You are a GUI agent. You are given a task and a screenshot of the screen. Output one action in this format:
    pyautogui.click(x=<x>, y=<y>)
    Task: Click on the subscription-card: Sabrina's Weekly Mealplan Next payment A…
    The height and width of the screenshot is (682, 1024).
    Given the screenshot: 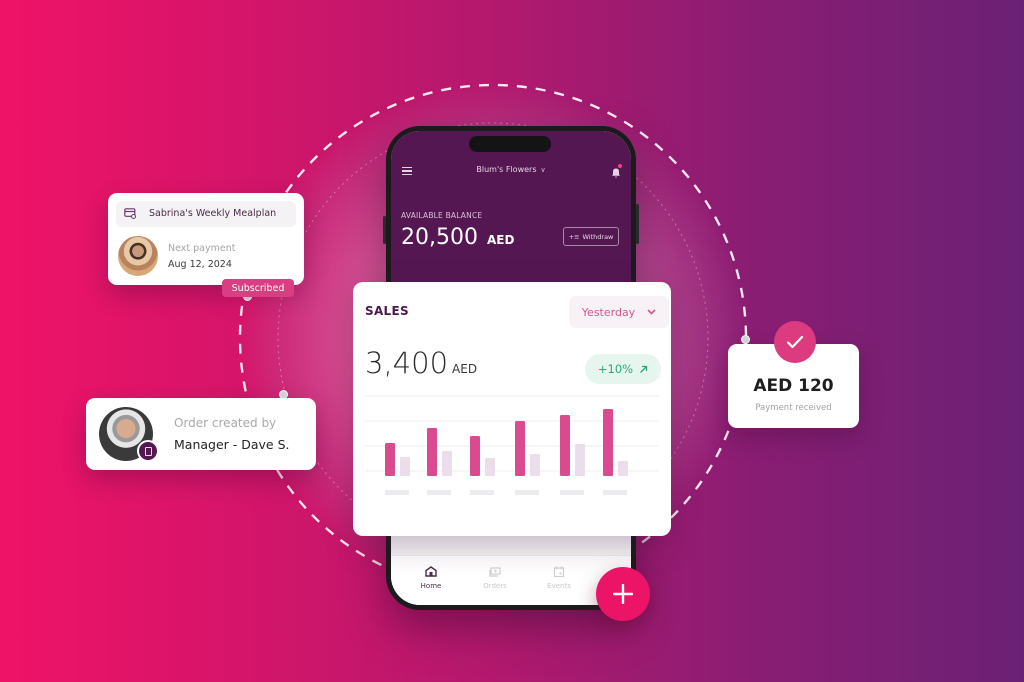 What is the action you would take?
    pyautogui.click(x=206, y=239)
    